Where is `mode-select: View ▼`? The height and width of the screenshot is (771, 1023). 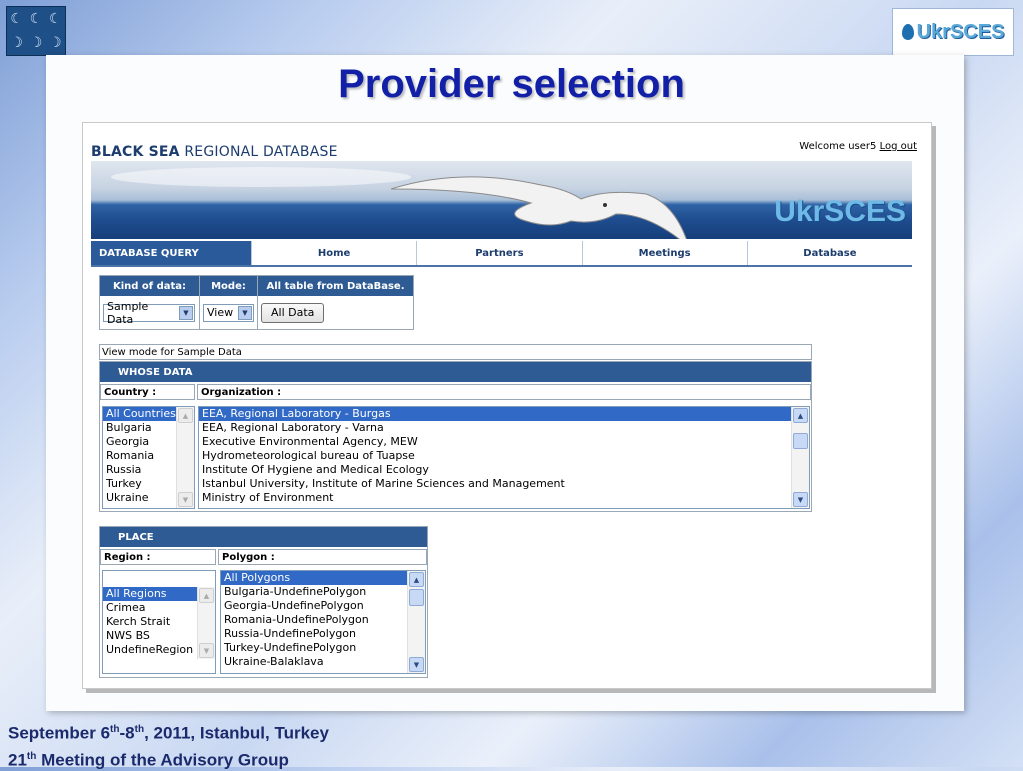 mode-select: View ▼ is located at coordinates (228, 312).